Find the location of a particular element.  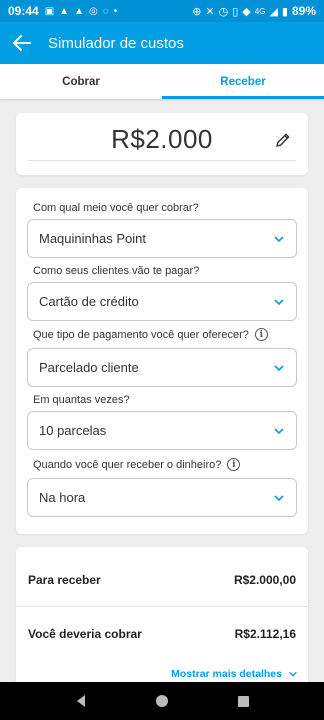

arrow-left-icon is located at coordinates (22, 43).